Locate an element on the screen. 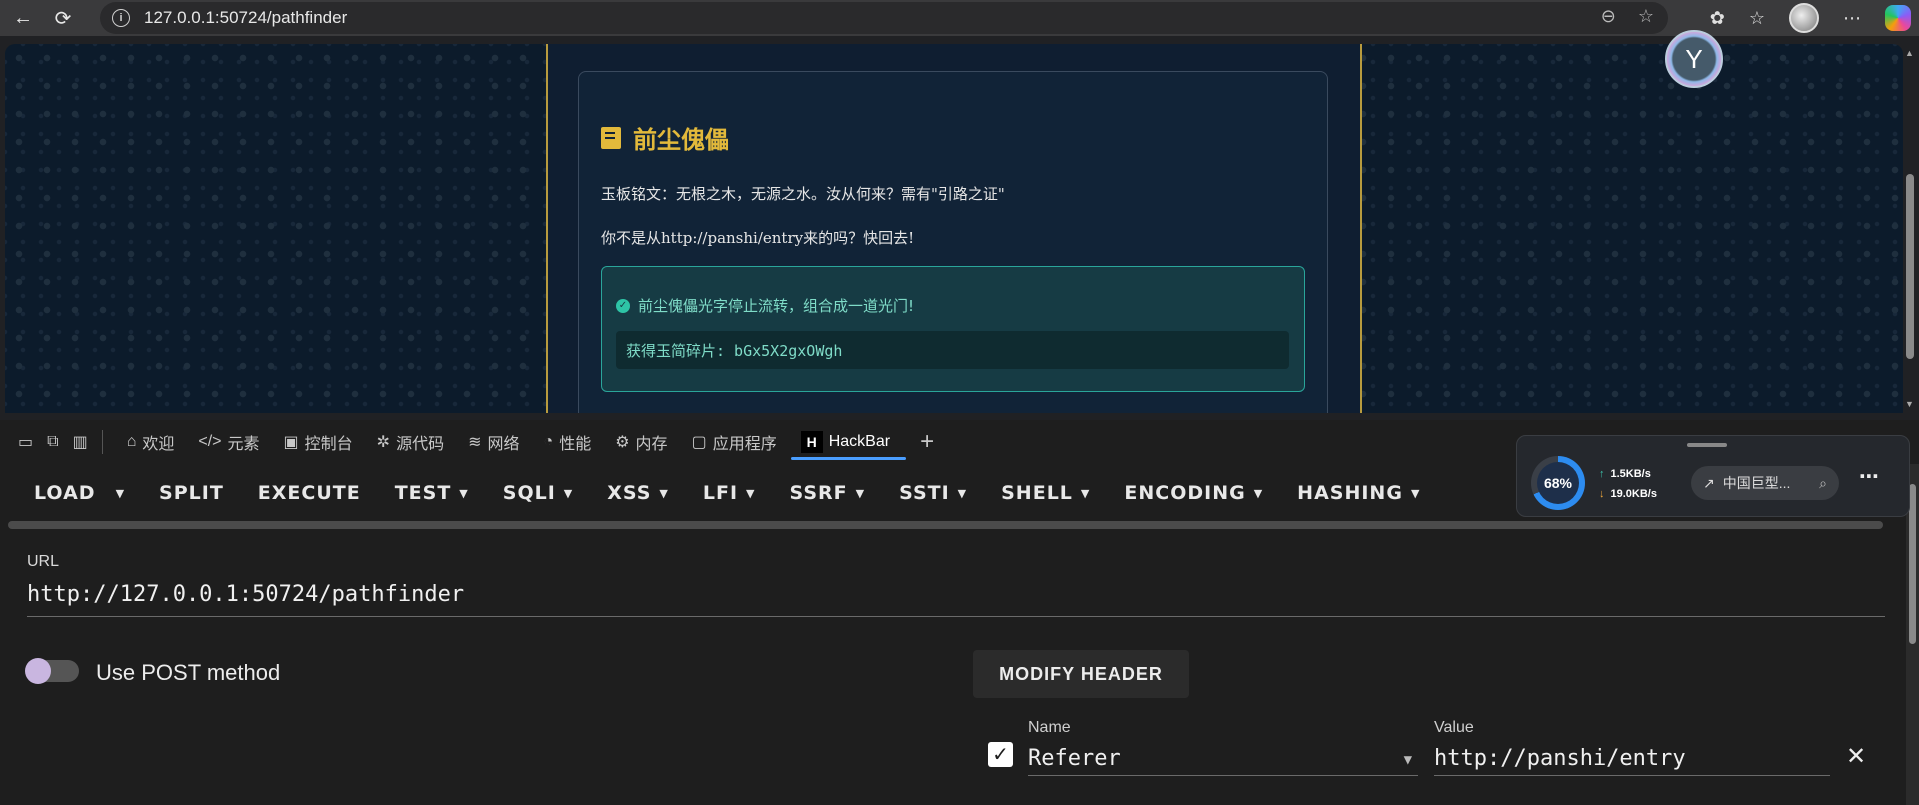 Image resolution: width=1919 pixels, height=805 pixels. zoom-icon: ⊖ is located at coordinates (1608, 16).